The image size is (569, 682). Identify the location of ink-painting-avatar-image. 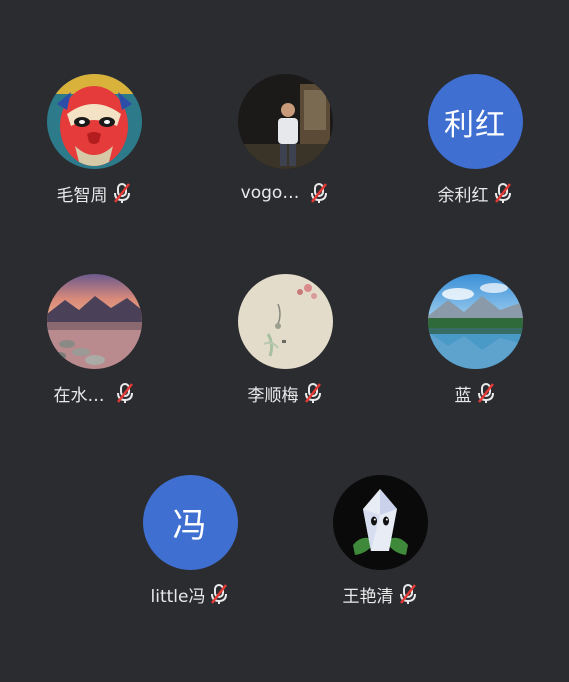
(285, 321).